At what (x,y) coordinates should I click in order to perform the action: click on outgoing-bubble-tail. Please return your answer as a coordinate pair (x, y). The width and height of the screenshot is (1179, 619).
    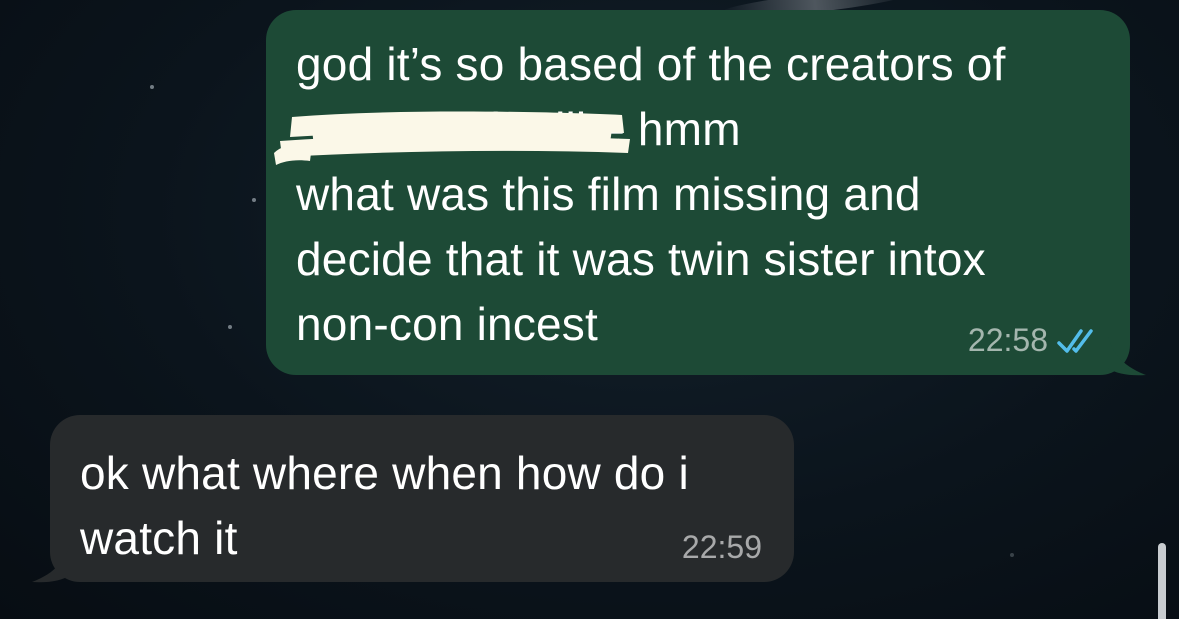
    Looking at the image, I should click on (1127, 356).